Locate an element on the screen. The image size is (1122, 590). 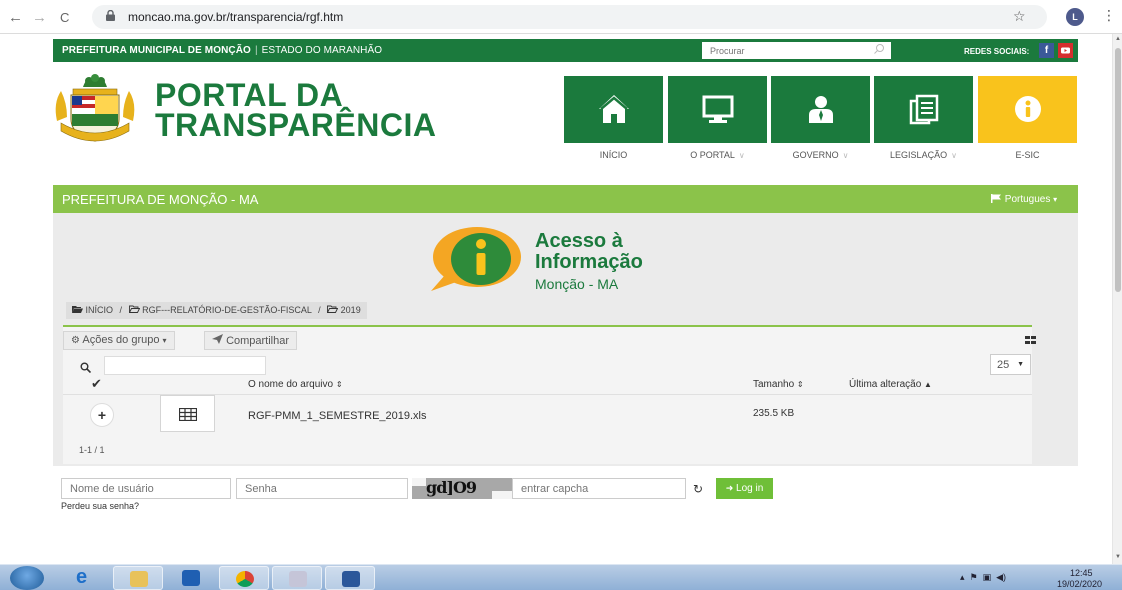
taskbar-outlook is located at coordinates (191, 578).